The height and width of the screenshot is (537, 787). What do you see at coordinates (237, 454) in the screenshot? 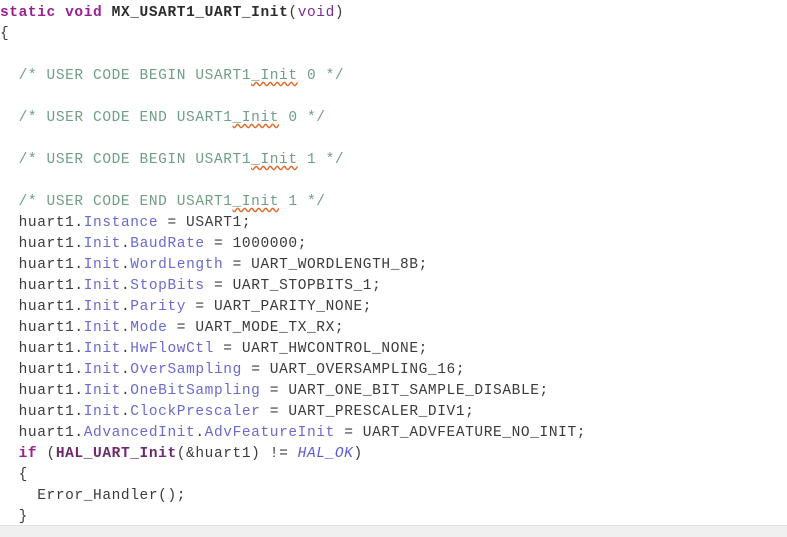
I see `code-token: (&huart1) !=` at bounding box center [237, 454].